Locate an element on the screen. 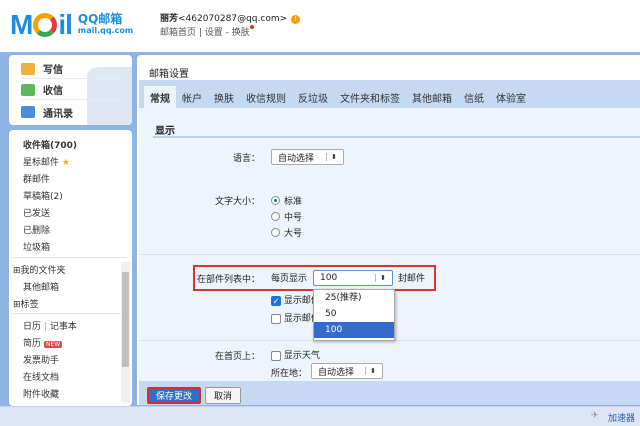 Image resolution: width=640 pixels, height=426 pixels. expand-icon: ⊞ is located at coordinates (17, 305).